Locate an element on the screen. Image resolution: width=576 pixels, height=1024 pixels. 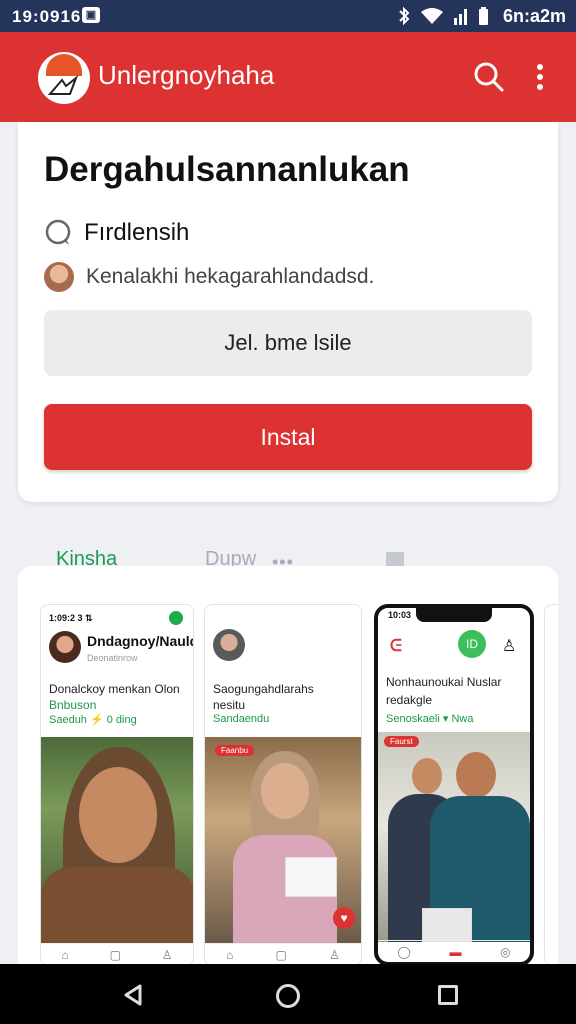
mini-status-time: 1:09:2 3 ⇅ is located at coordinates (71, 618).